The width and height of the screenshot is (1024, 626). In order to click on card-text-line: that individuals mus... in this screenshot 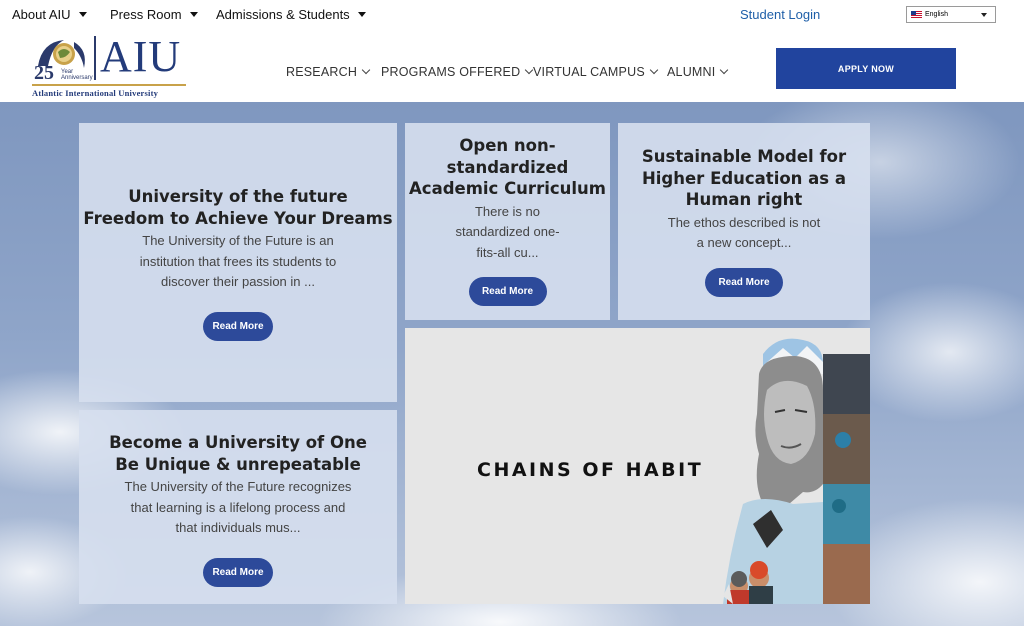, I will do `click(238, 527)`.